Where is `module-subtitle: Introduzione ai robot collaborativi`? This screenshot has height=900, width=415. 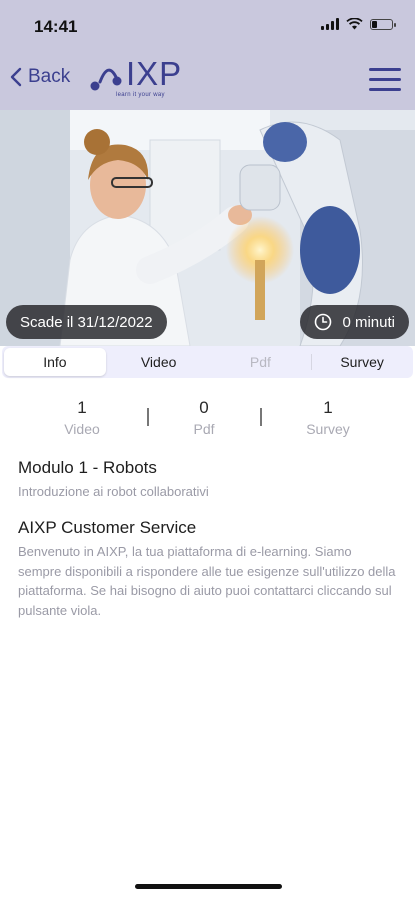
module-subtitle: Introduzione ai robot collaborativi is located at coordinates (113, 491).